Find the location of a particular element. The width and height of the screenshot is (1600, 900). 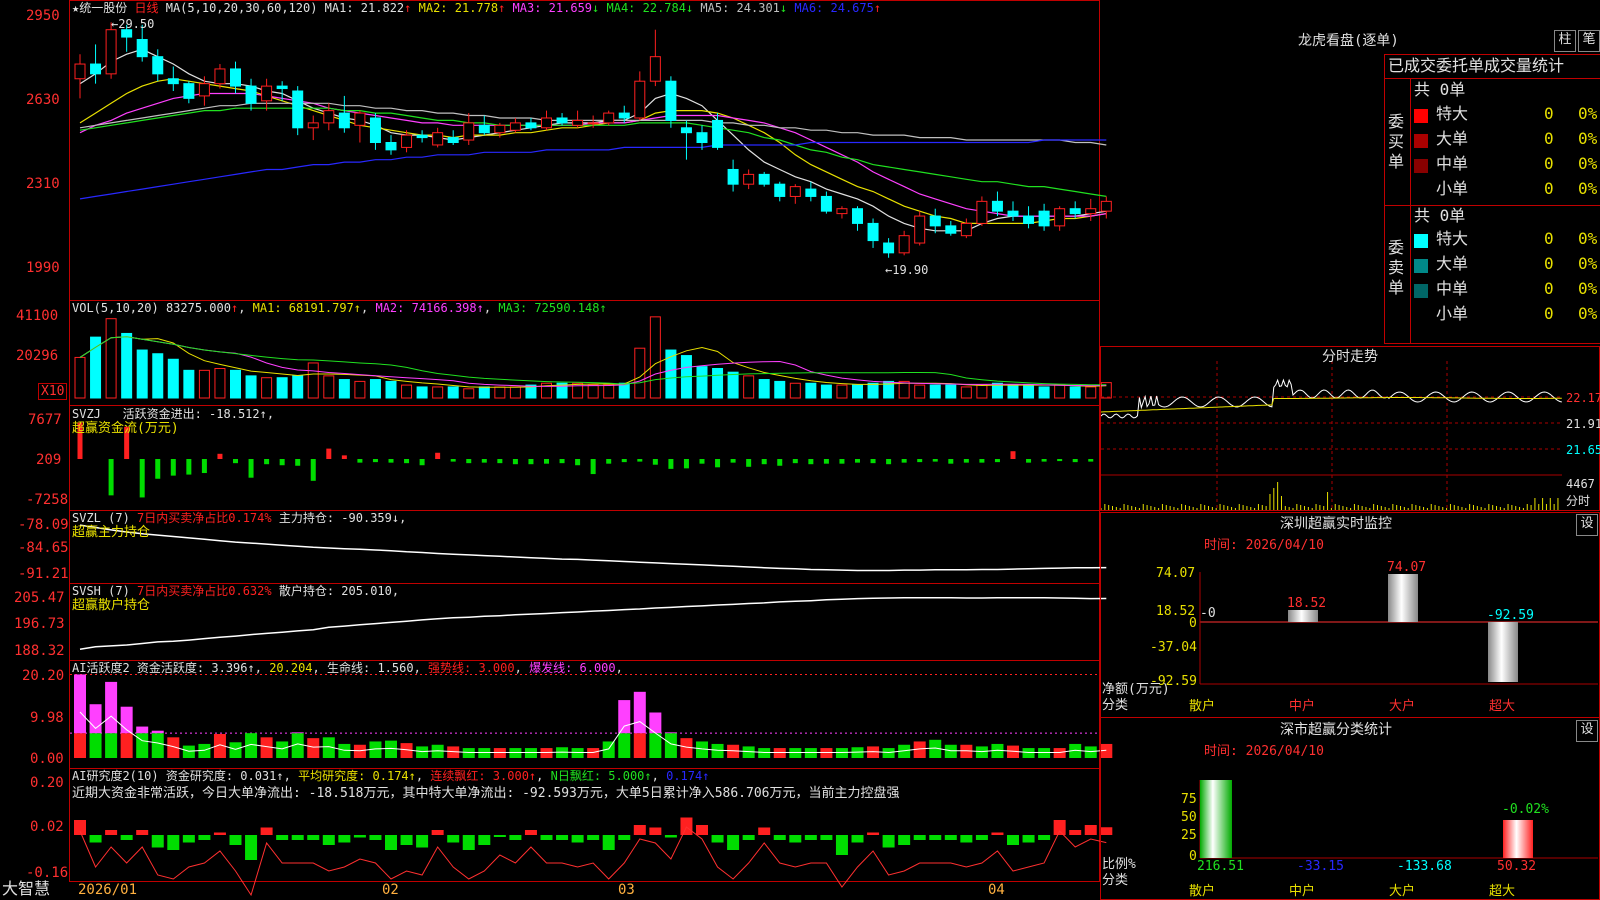

ma-label: MA(5,10,20,30,60,120) is located at coordinates (241, 8).